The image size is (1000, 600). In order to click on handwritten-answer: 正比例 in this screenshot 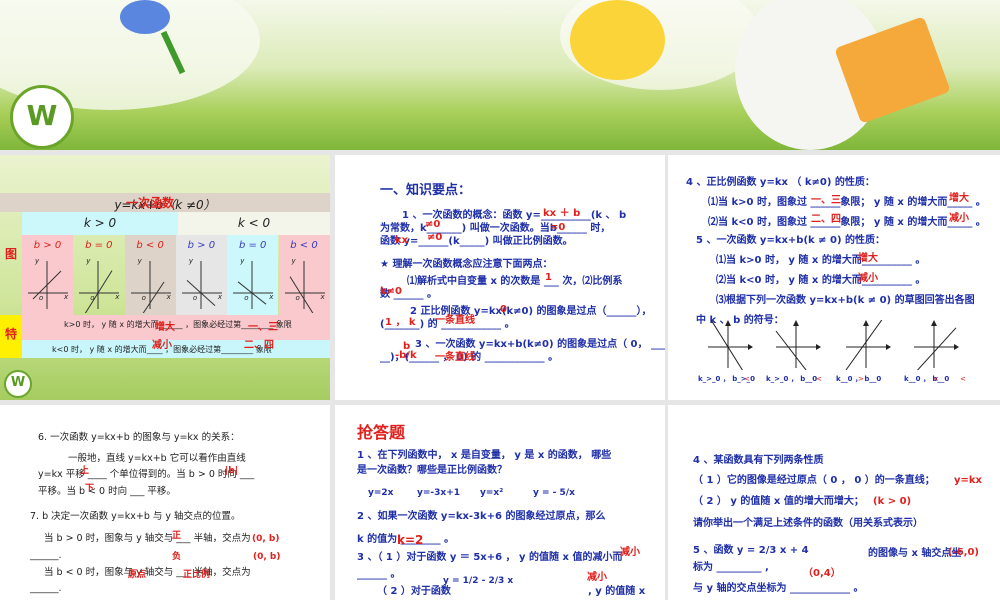, I will do `click(197, 575)`.